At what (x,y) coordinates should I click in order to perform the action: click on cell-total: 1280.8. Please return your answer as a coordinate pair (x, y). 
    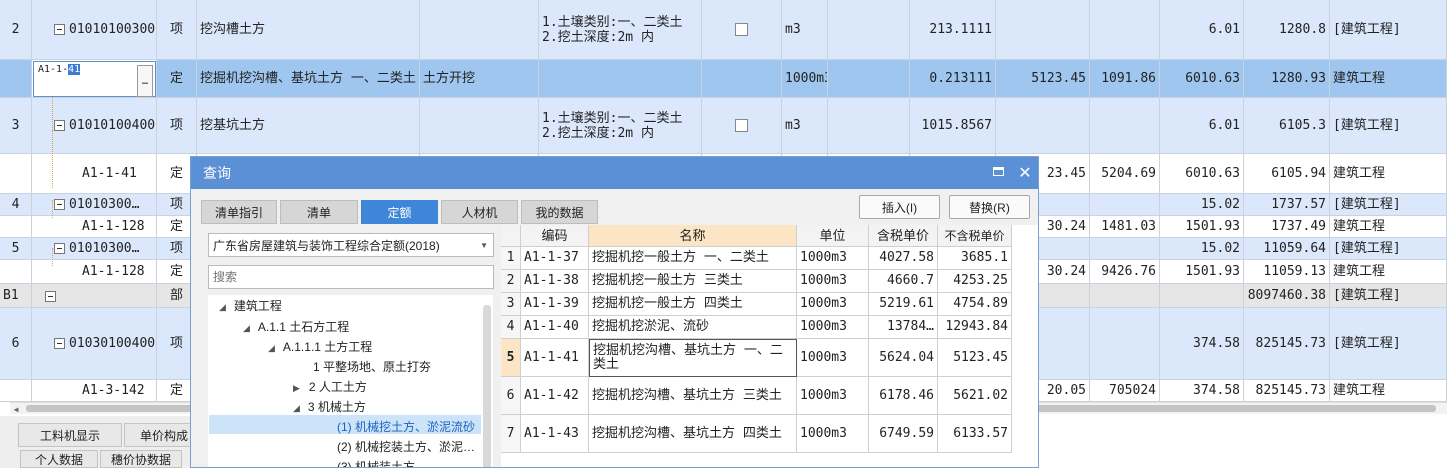
    Looking at the image, I should click on (1287, 30).